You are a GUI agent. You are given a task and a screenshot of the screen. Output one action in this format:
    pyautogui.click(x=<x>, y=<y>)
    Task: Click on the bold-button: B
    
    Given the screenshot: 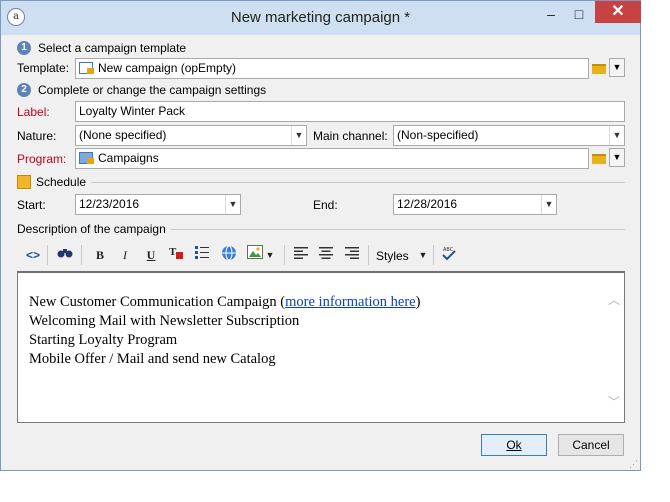 What is the action you would take?
    pyautogui.click(x=100, y=255)
    